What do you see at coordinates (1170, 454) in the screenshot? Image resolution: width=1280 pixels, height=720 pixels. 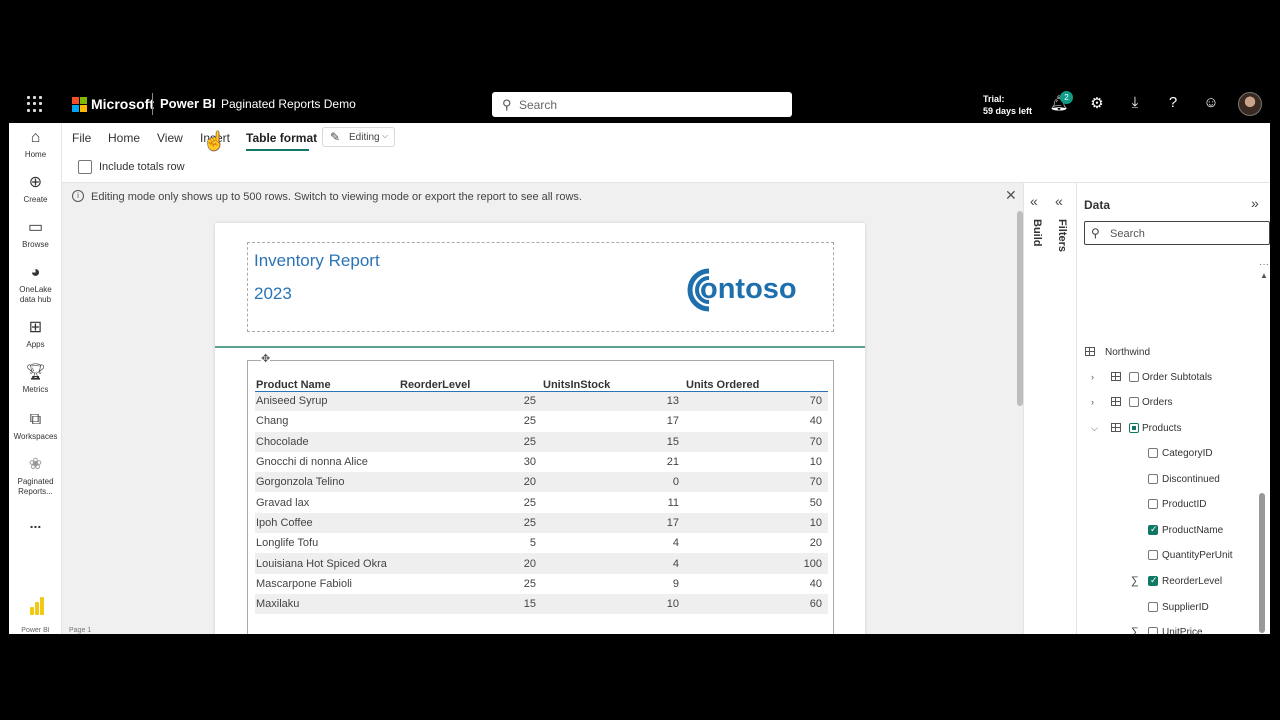 I see `field-node: CategoryID` at bounding box center [1170, 454].